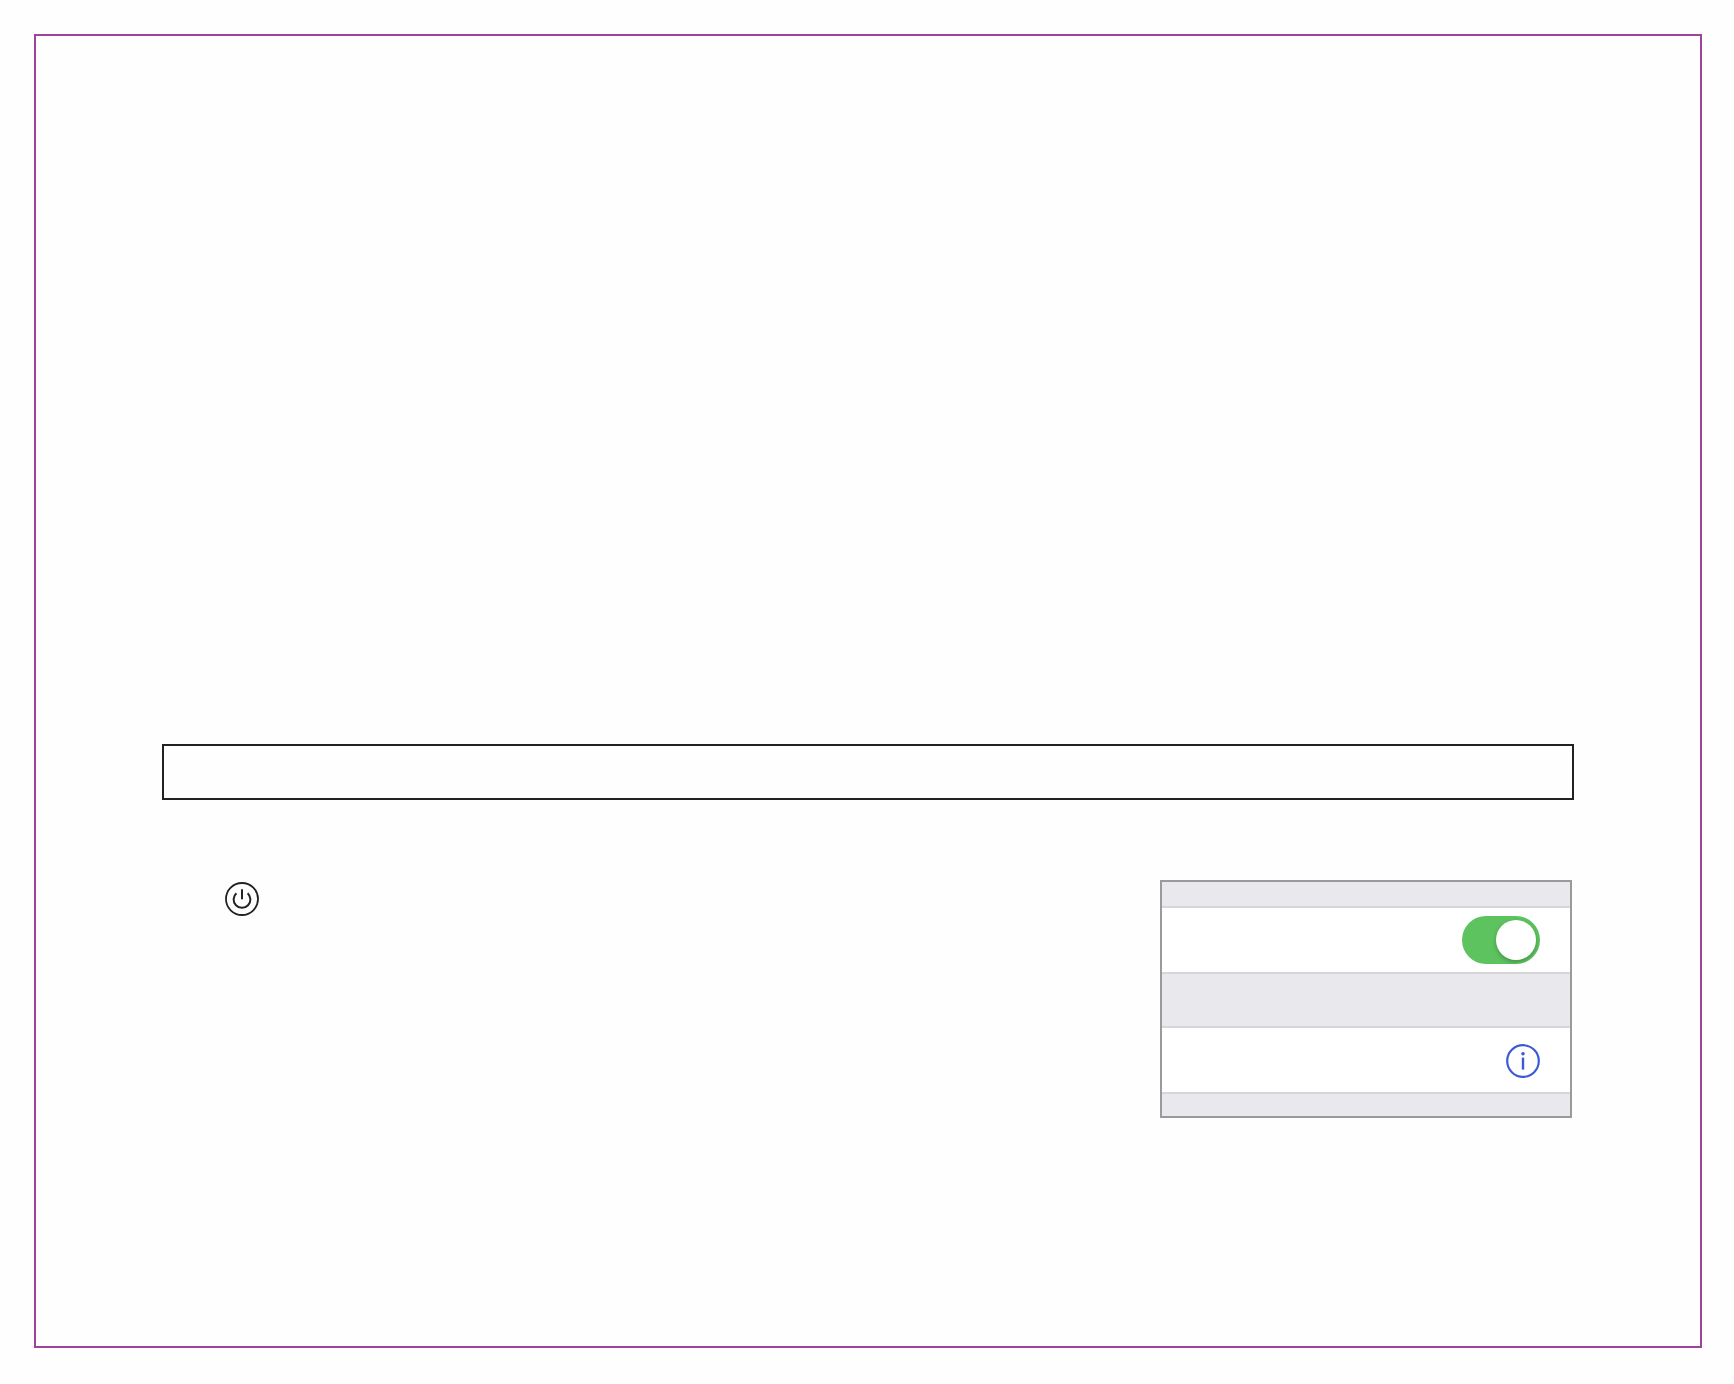 This screenshot has width=1734, height=1384. What do you see at coordinates (1501, 940) in the screenshot?
I see `toggle-switch` at bounding box center [1501, 940].